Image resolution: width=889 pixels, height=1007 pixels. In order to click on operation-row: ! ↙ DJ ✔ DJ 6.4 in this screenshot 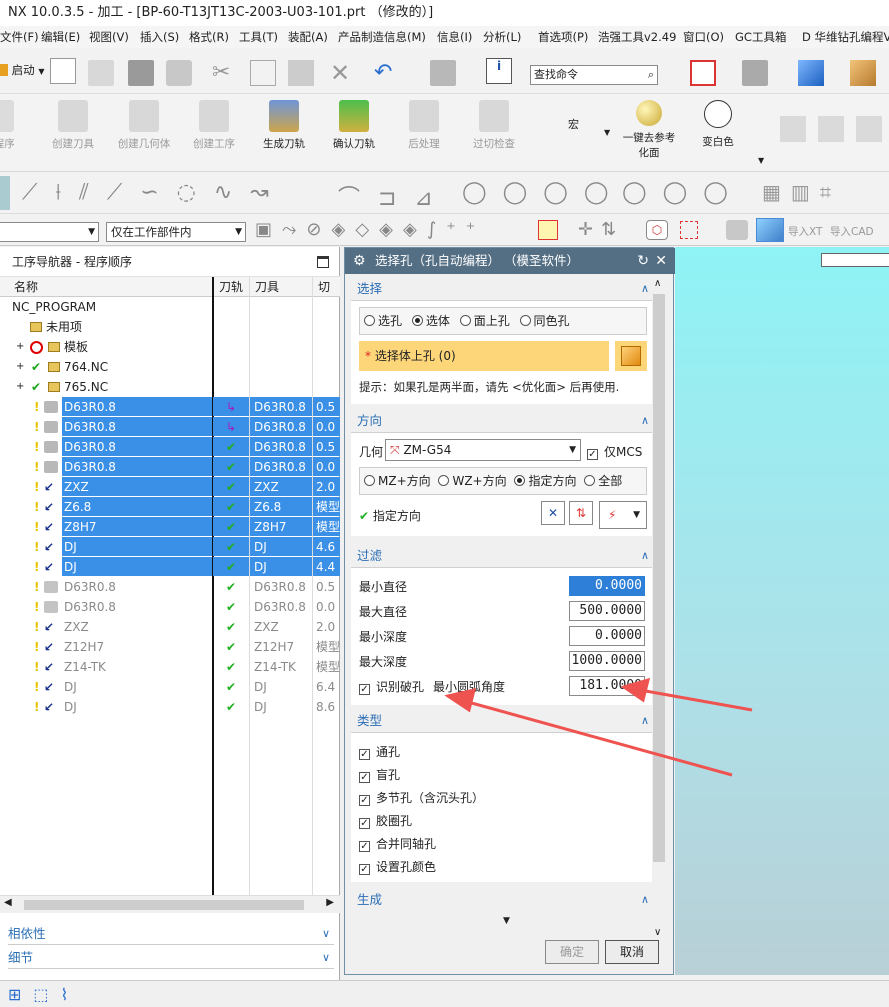, I will do `click(170, 687)`.